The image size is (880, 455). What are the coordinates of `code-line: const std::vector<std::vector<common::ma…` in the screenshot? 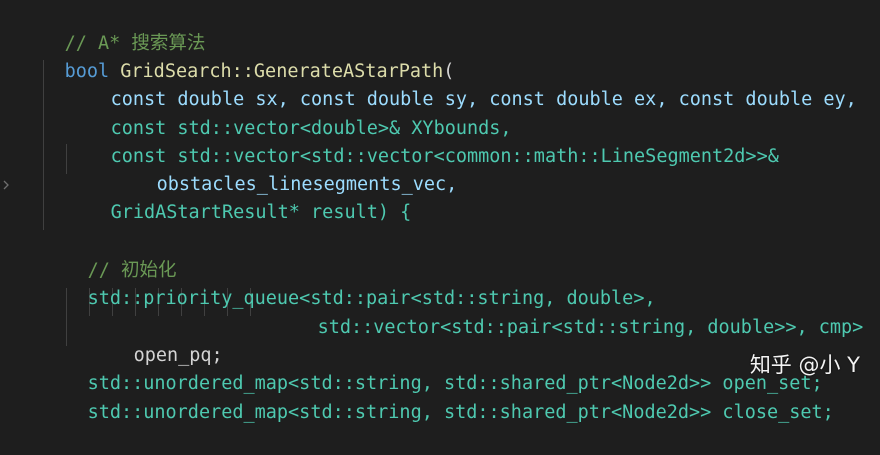 It's located at (422, 141).